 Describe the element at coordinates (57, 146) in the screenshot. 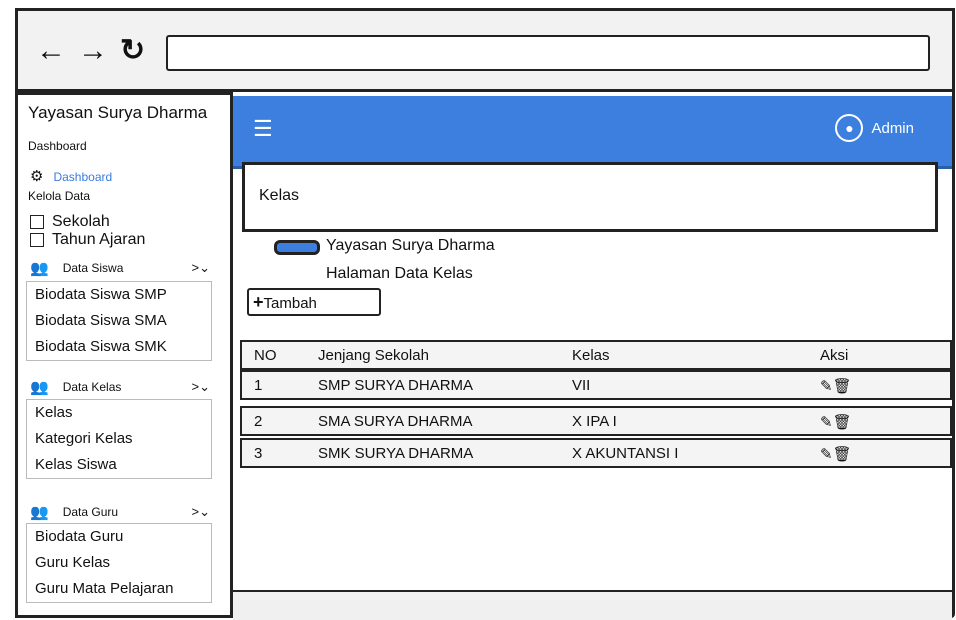

I see `section-dashboard: Dashboard` at that location.